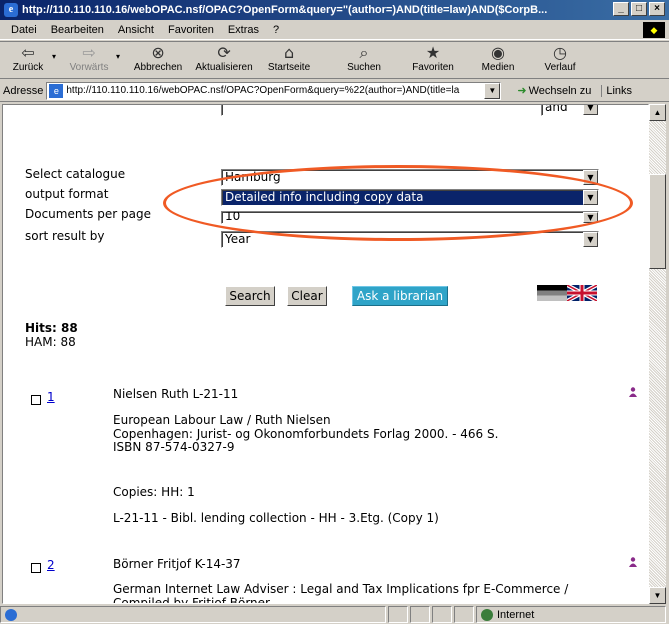 The height and width of the screenshot is (624, 669). Describe the element at coordinates (89, 67) in the screenshot. I see `forward-label: Vorwärts` at that location.